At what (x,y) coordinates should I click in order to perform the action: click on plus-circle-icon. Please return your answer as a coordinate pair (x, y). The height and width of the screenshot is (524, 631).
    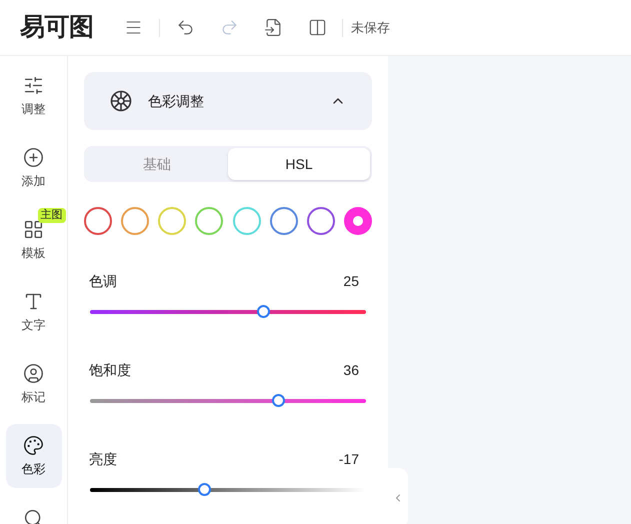
    Looking at the image, I should click on (33, 157).